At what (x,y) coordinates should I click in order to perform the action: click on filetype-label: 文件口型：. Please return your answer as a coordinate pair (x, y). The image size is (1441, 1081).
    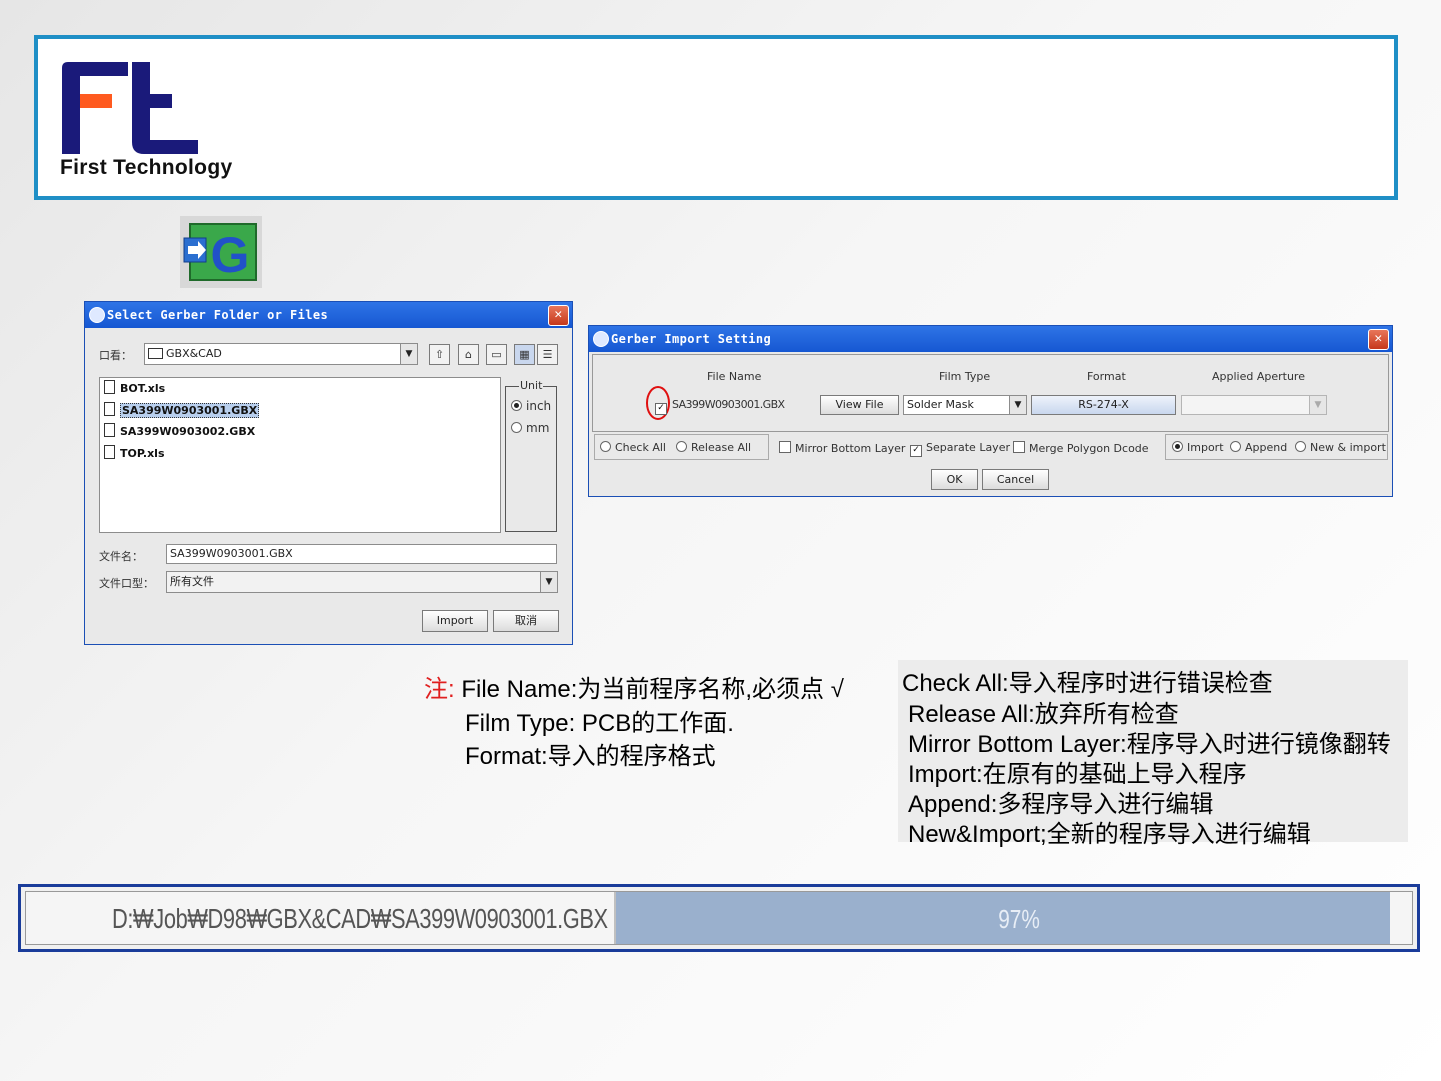
    Looking at the image, I should click on (126, 583).